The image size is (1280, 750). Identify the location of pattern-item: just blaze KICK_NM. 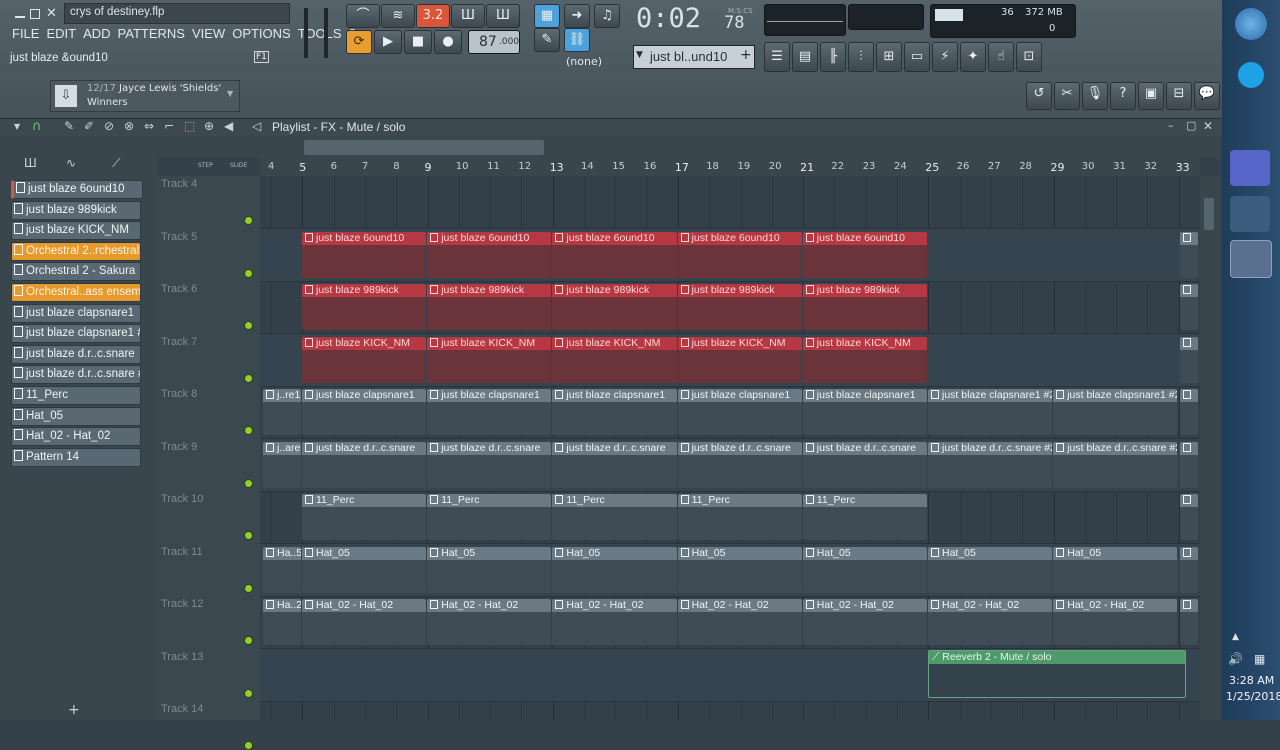
(76, 231).